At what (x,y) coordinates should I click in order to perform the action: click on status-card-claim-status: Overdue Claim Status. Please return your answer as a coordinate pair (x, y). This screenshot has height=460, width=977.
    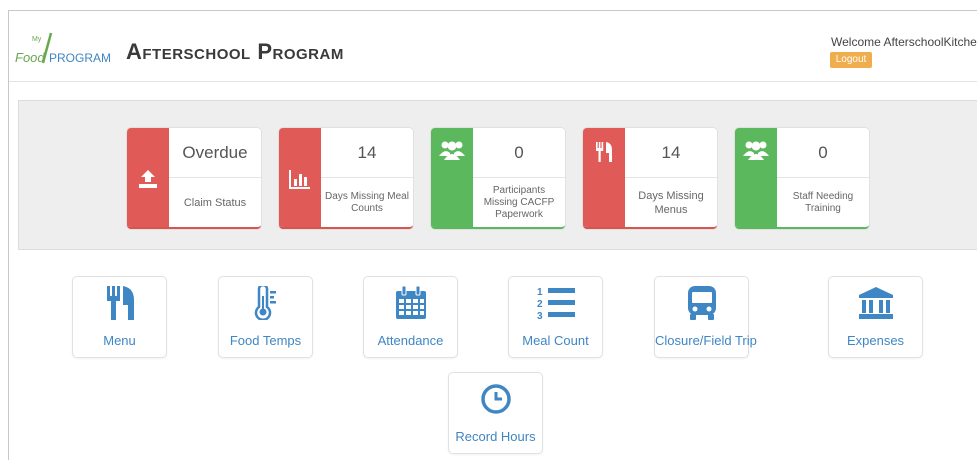
    Looking at the image, I should click on (194, 178).